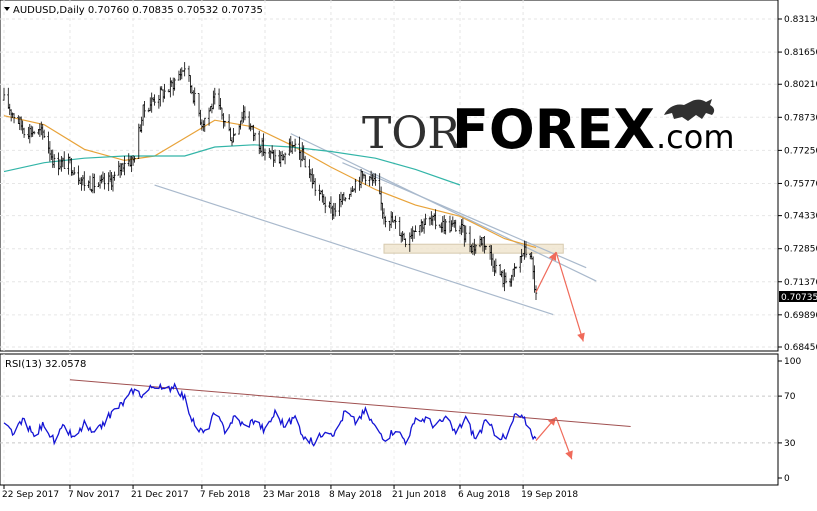  Describe the element at coordinates (225, 495) in the screenshot. I see `time-tick-label: 7 Feb 2018` at that location.